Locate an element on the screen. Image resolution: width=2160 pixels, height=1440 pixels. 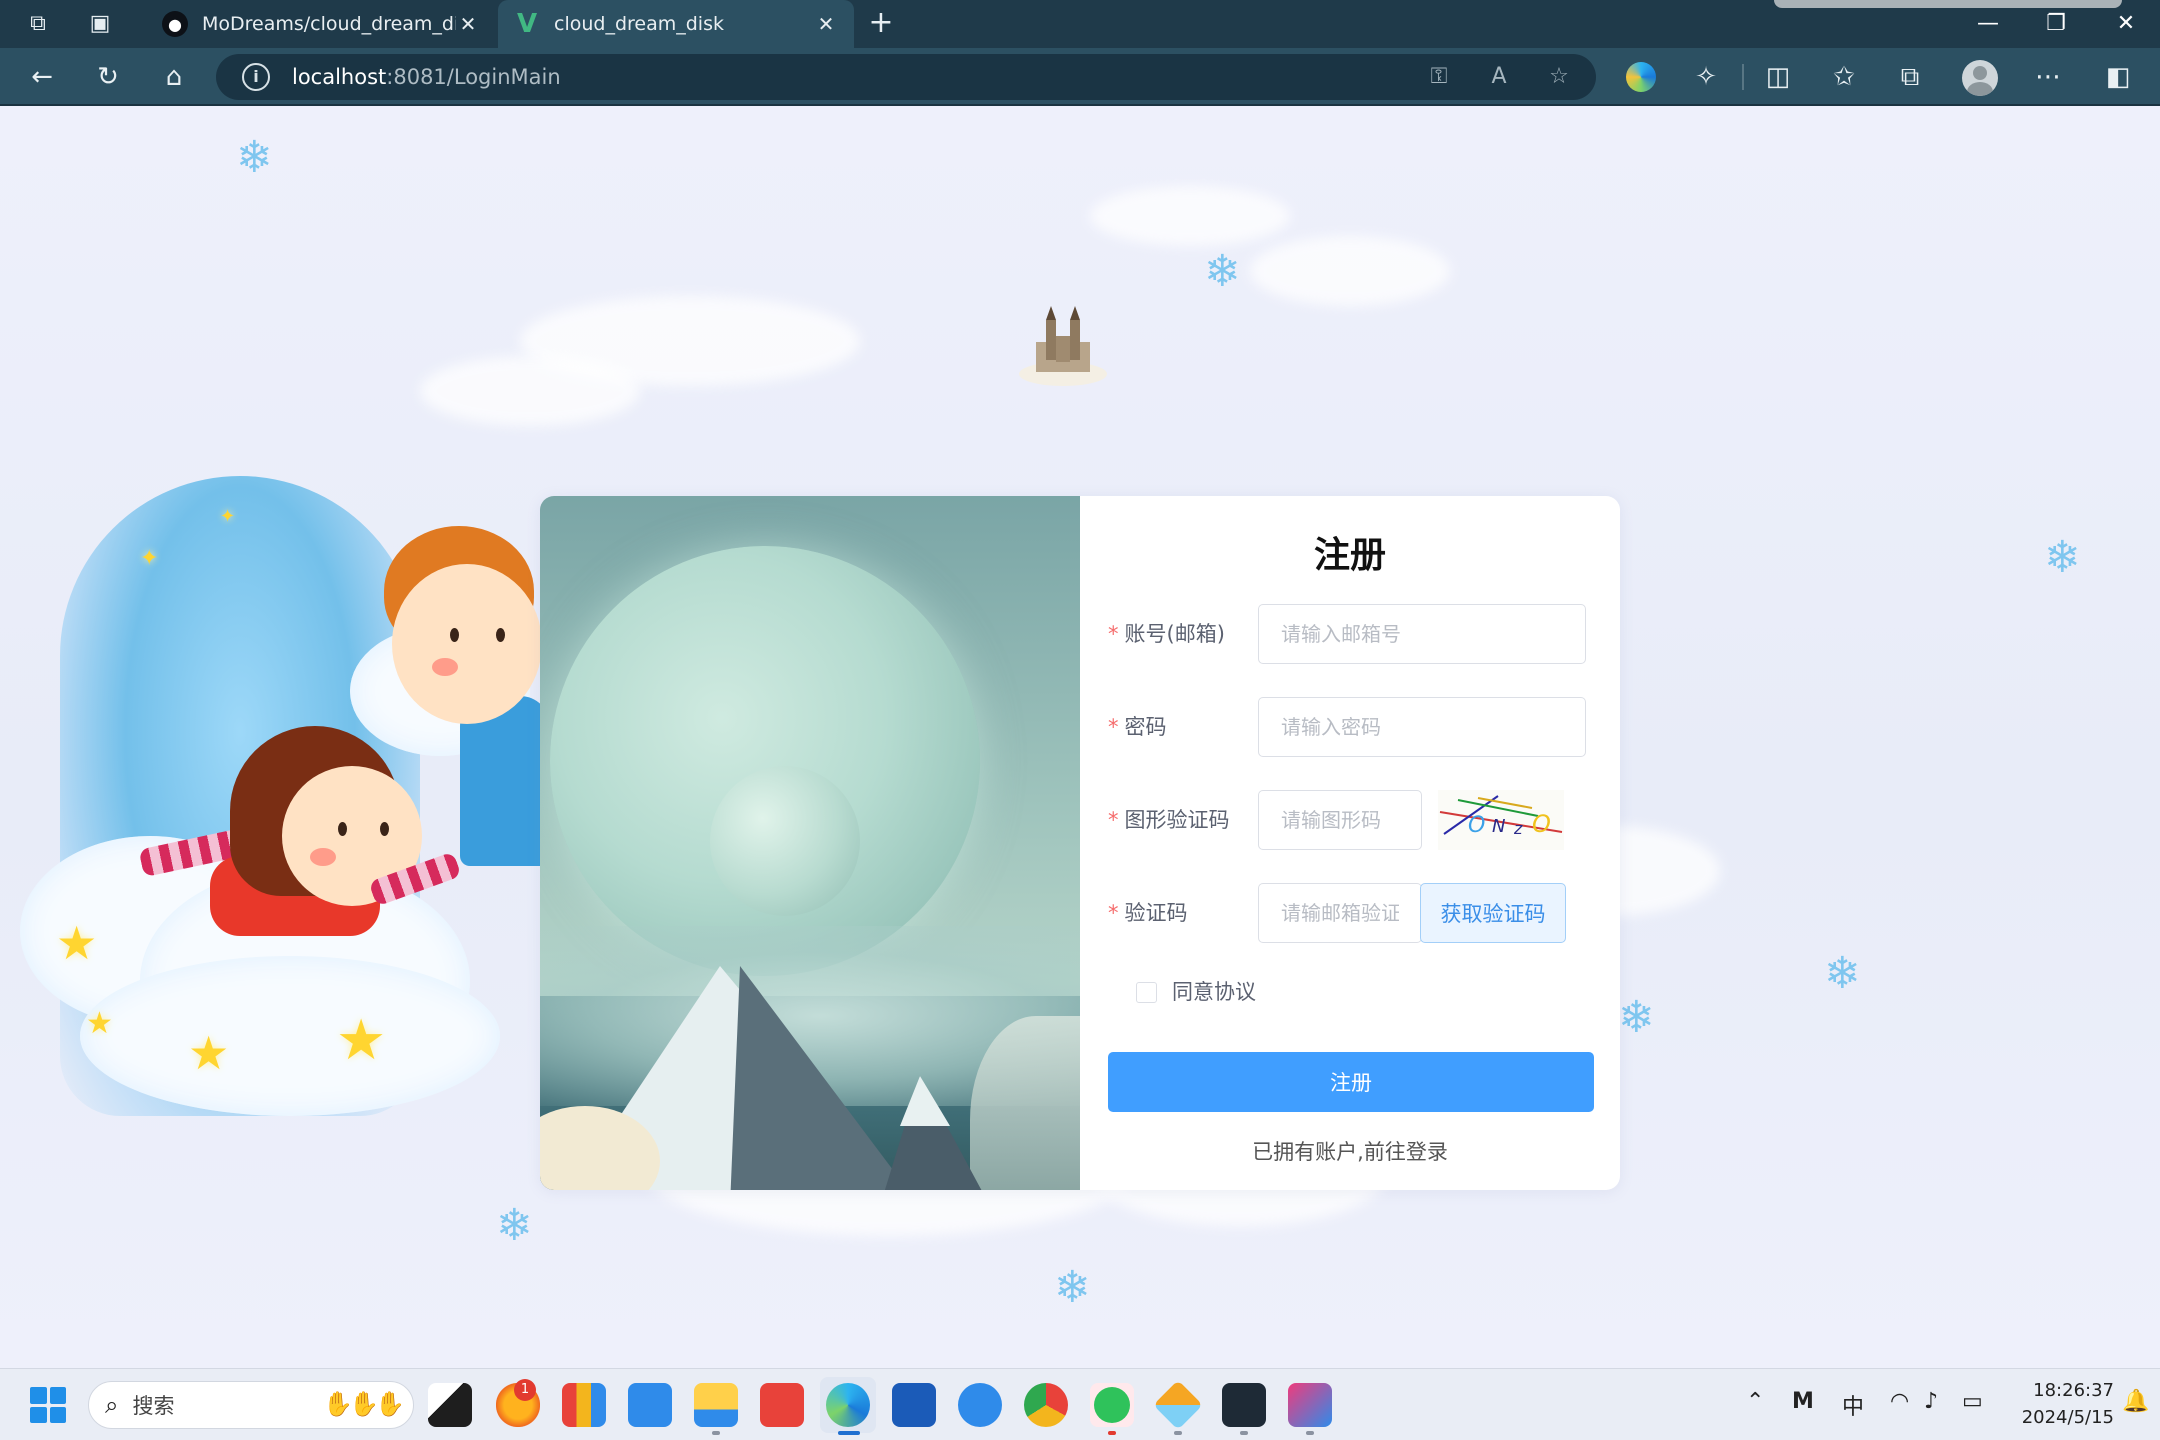
background-cloud is located at coordinates (1190, 216).